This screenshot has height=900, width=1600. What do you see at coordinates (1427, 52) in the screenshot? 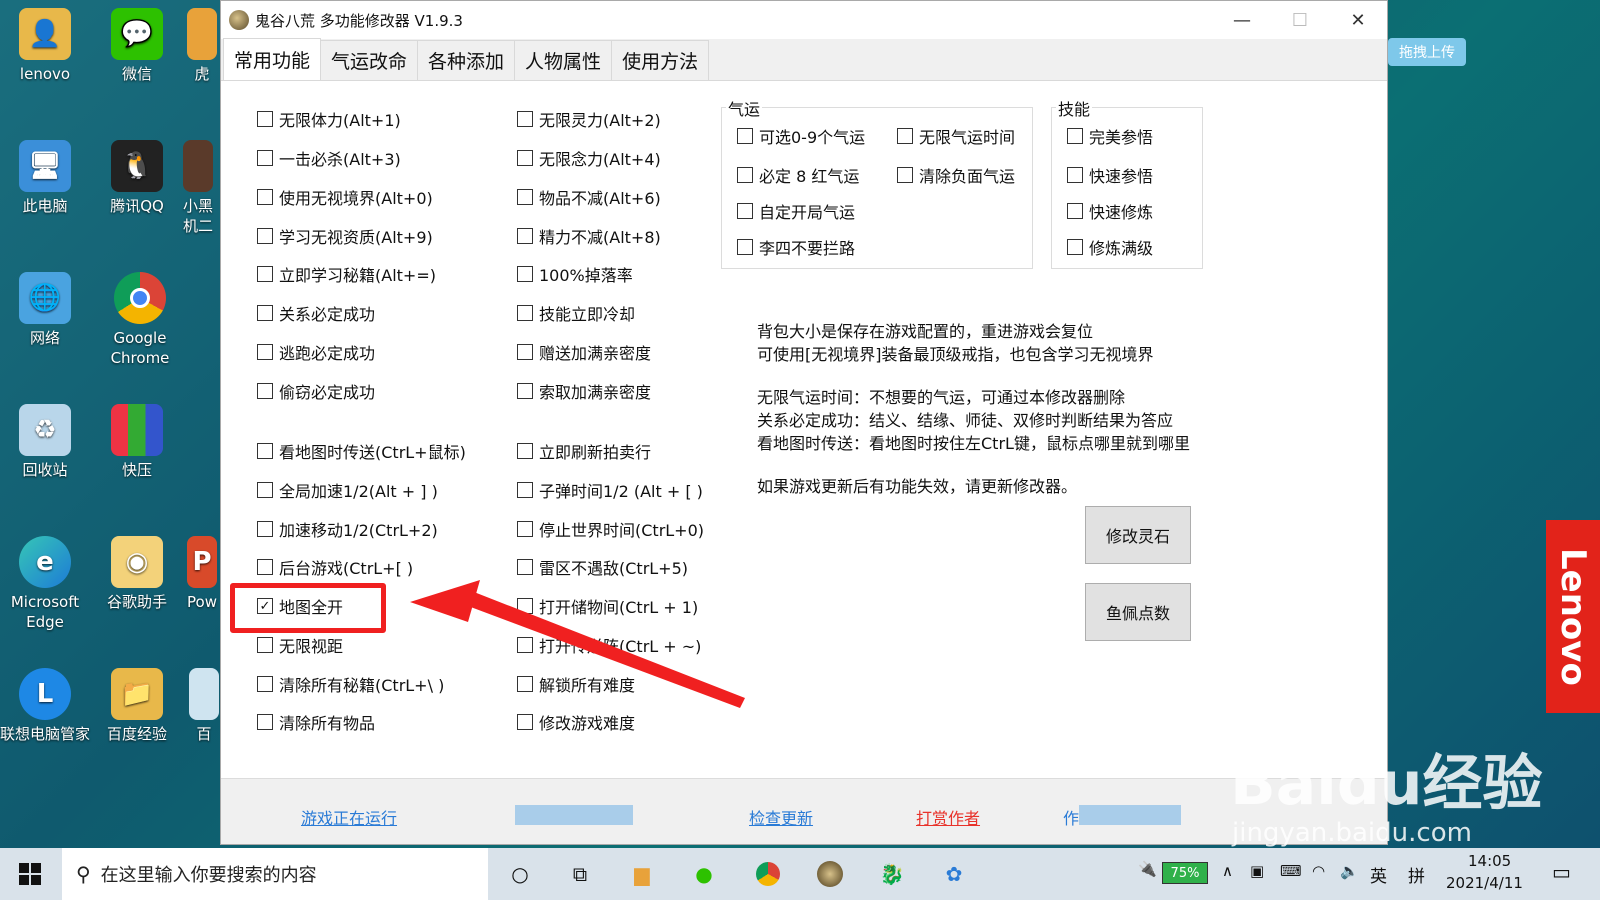
I see `upload-button: 拖拽上传` at bounding box center [1427, 52].